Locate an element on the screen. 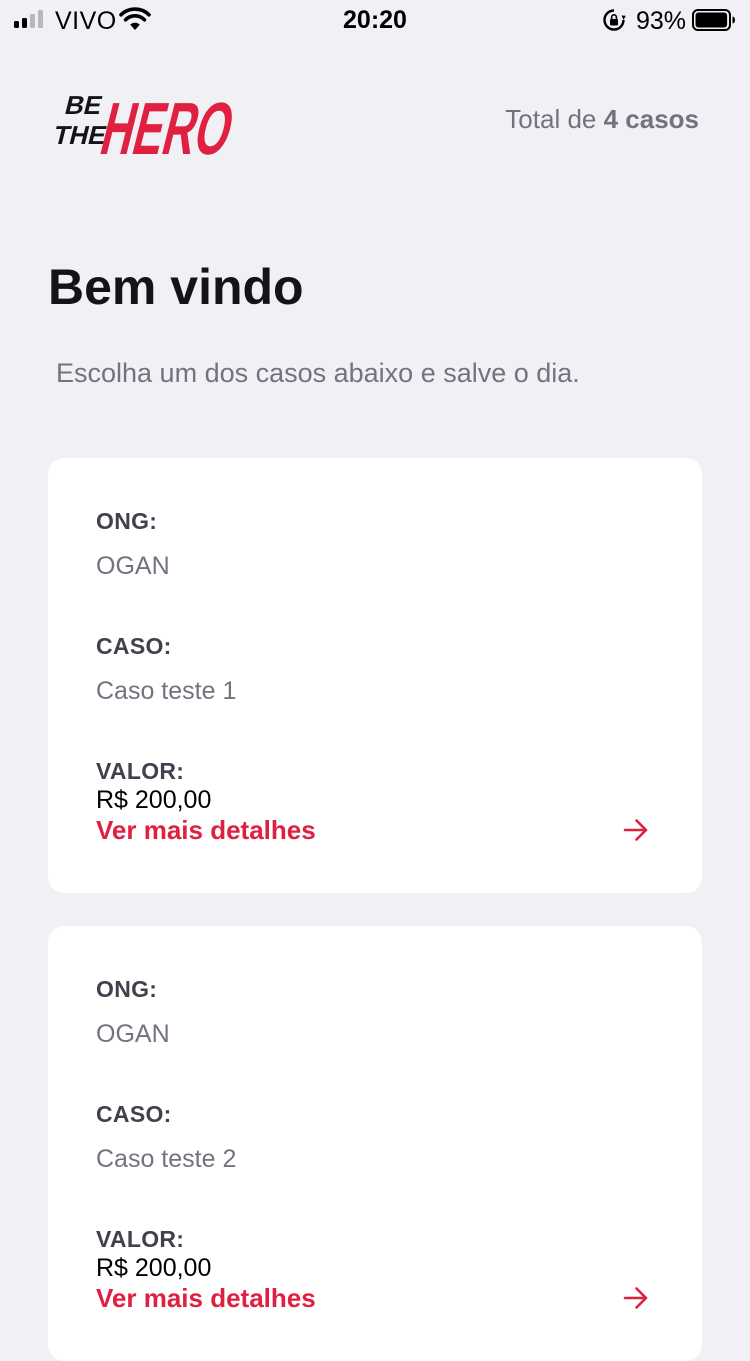  status-bar: VIVO 20:20 93% is located at coordinates (375, 20).